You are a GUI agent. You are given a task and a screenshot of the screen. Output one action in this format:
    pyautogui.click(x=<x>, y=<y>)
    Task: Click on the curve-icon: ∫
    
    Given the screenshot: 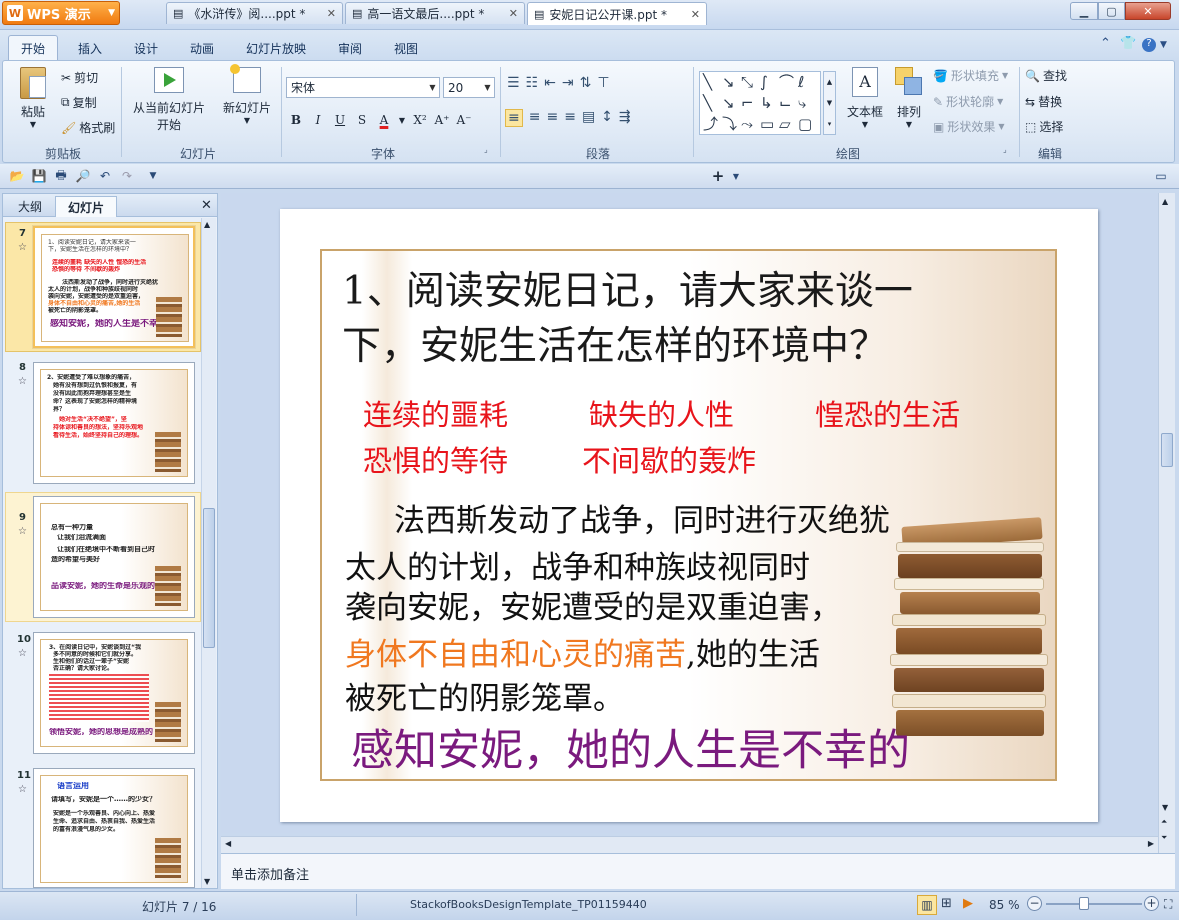 What is the action you would take?
    pyautogui.click(x=769, y=82)
    